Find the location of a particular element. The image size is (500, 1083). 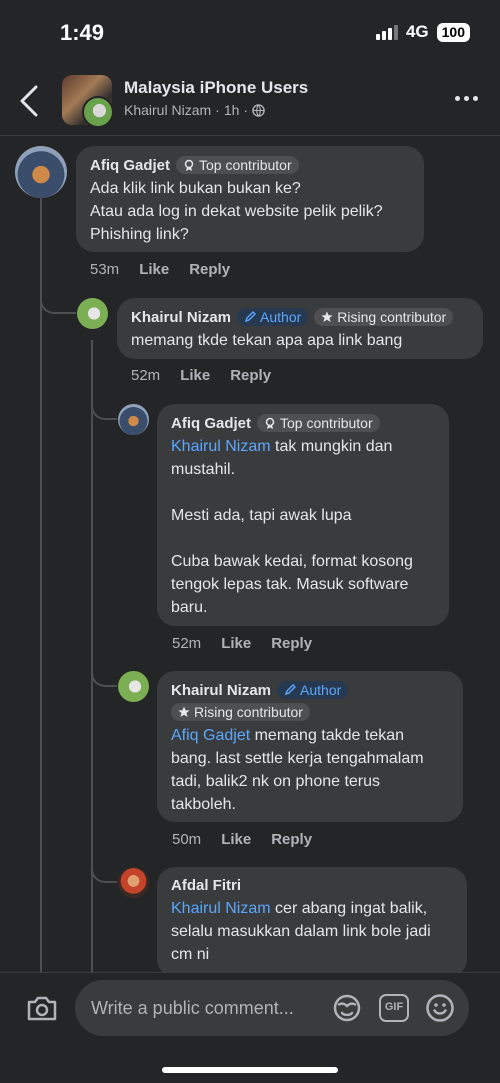

gif-icon: GIF is located at coordinates (394, 1008).